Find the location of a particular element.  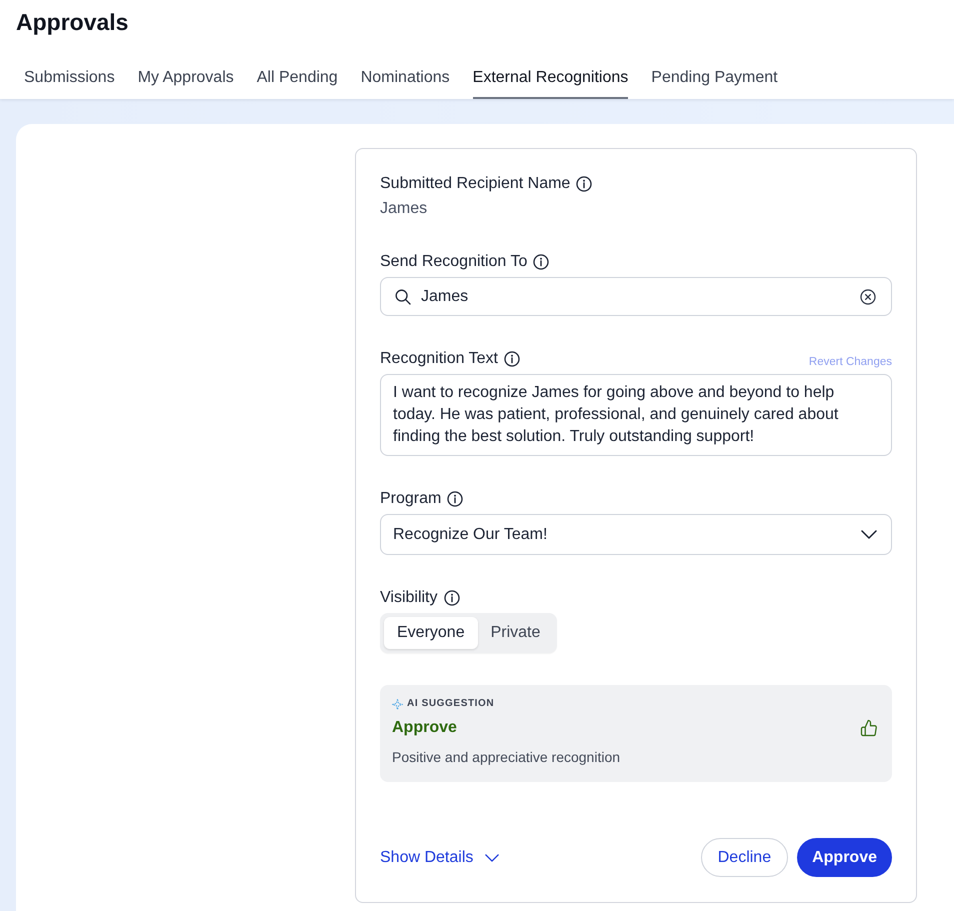

approve-button: Approve is located at coordinates (844, 857).